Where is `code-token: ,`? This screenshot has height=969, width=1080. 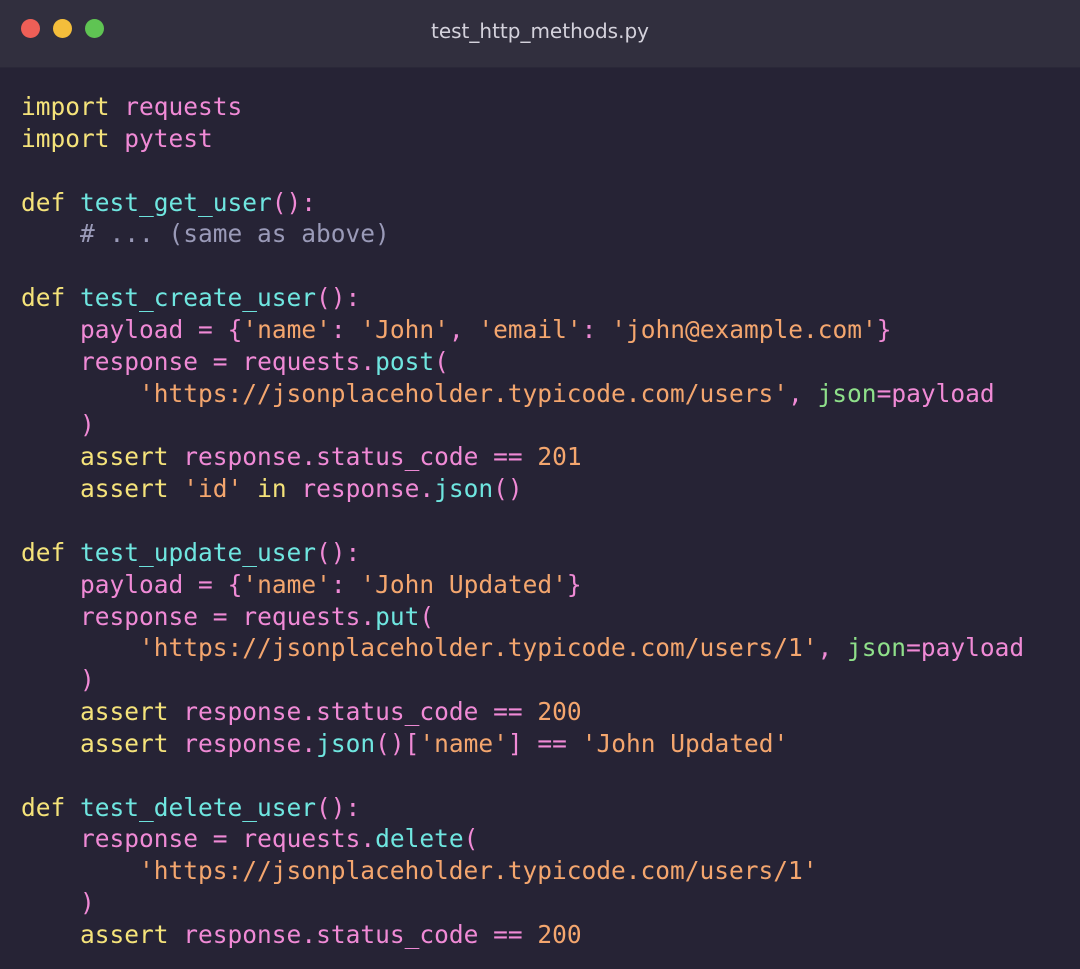 code-token: , is located at coordinates (463, 329).